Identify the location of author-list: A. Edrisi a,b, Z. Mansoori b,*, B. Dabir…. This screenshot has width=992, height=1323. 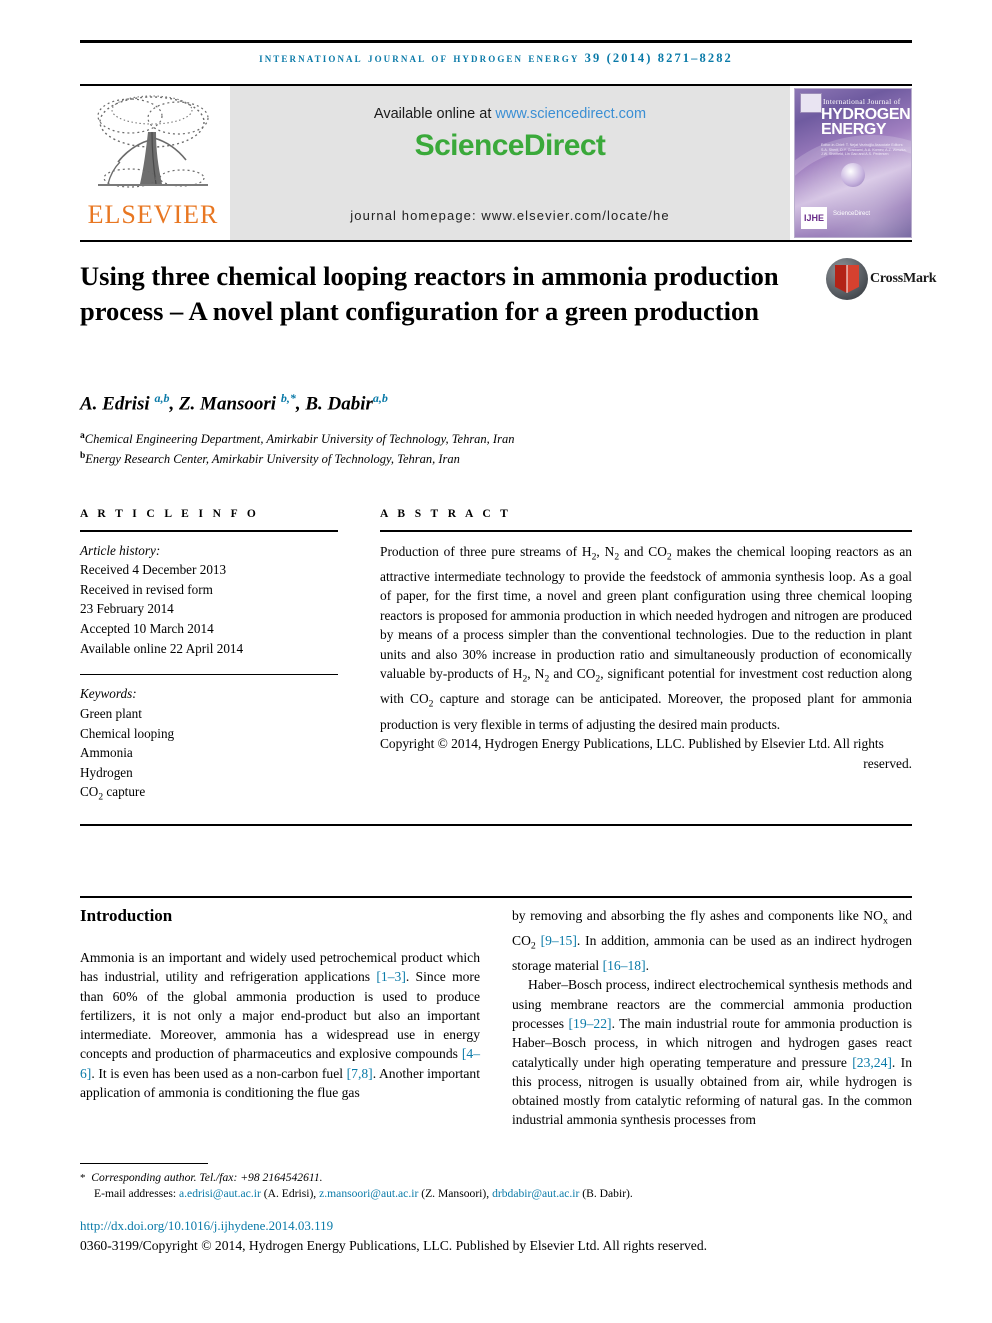
(234, 403).